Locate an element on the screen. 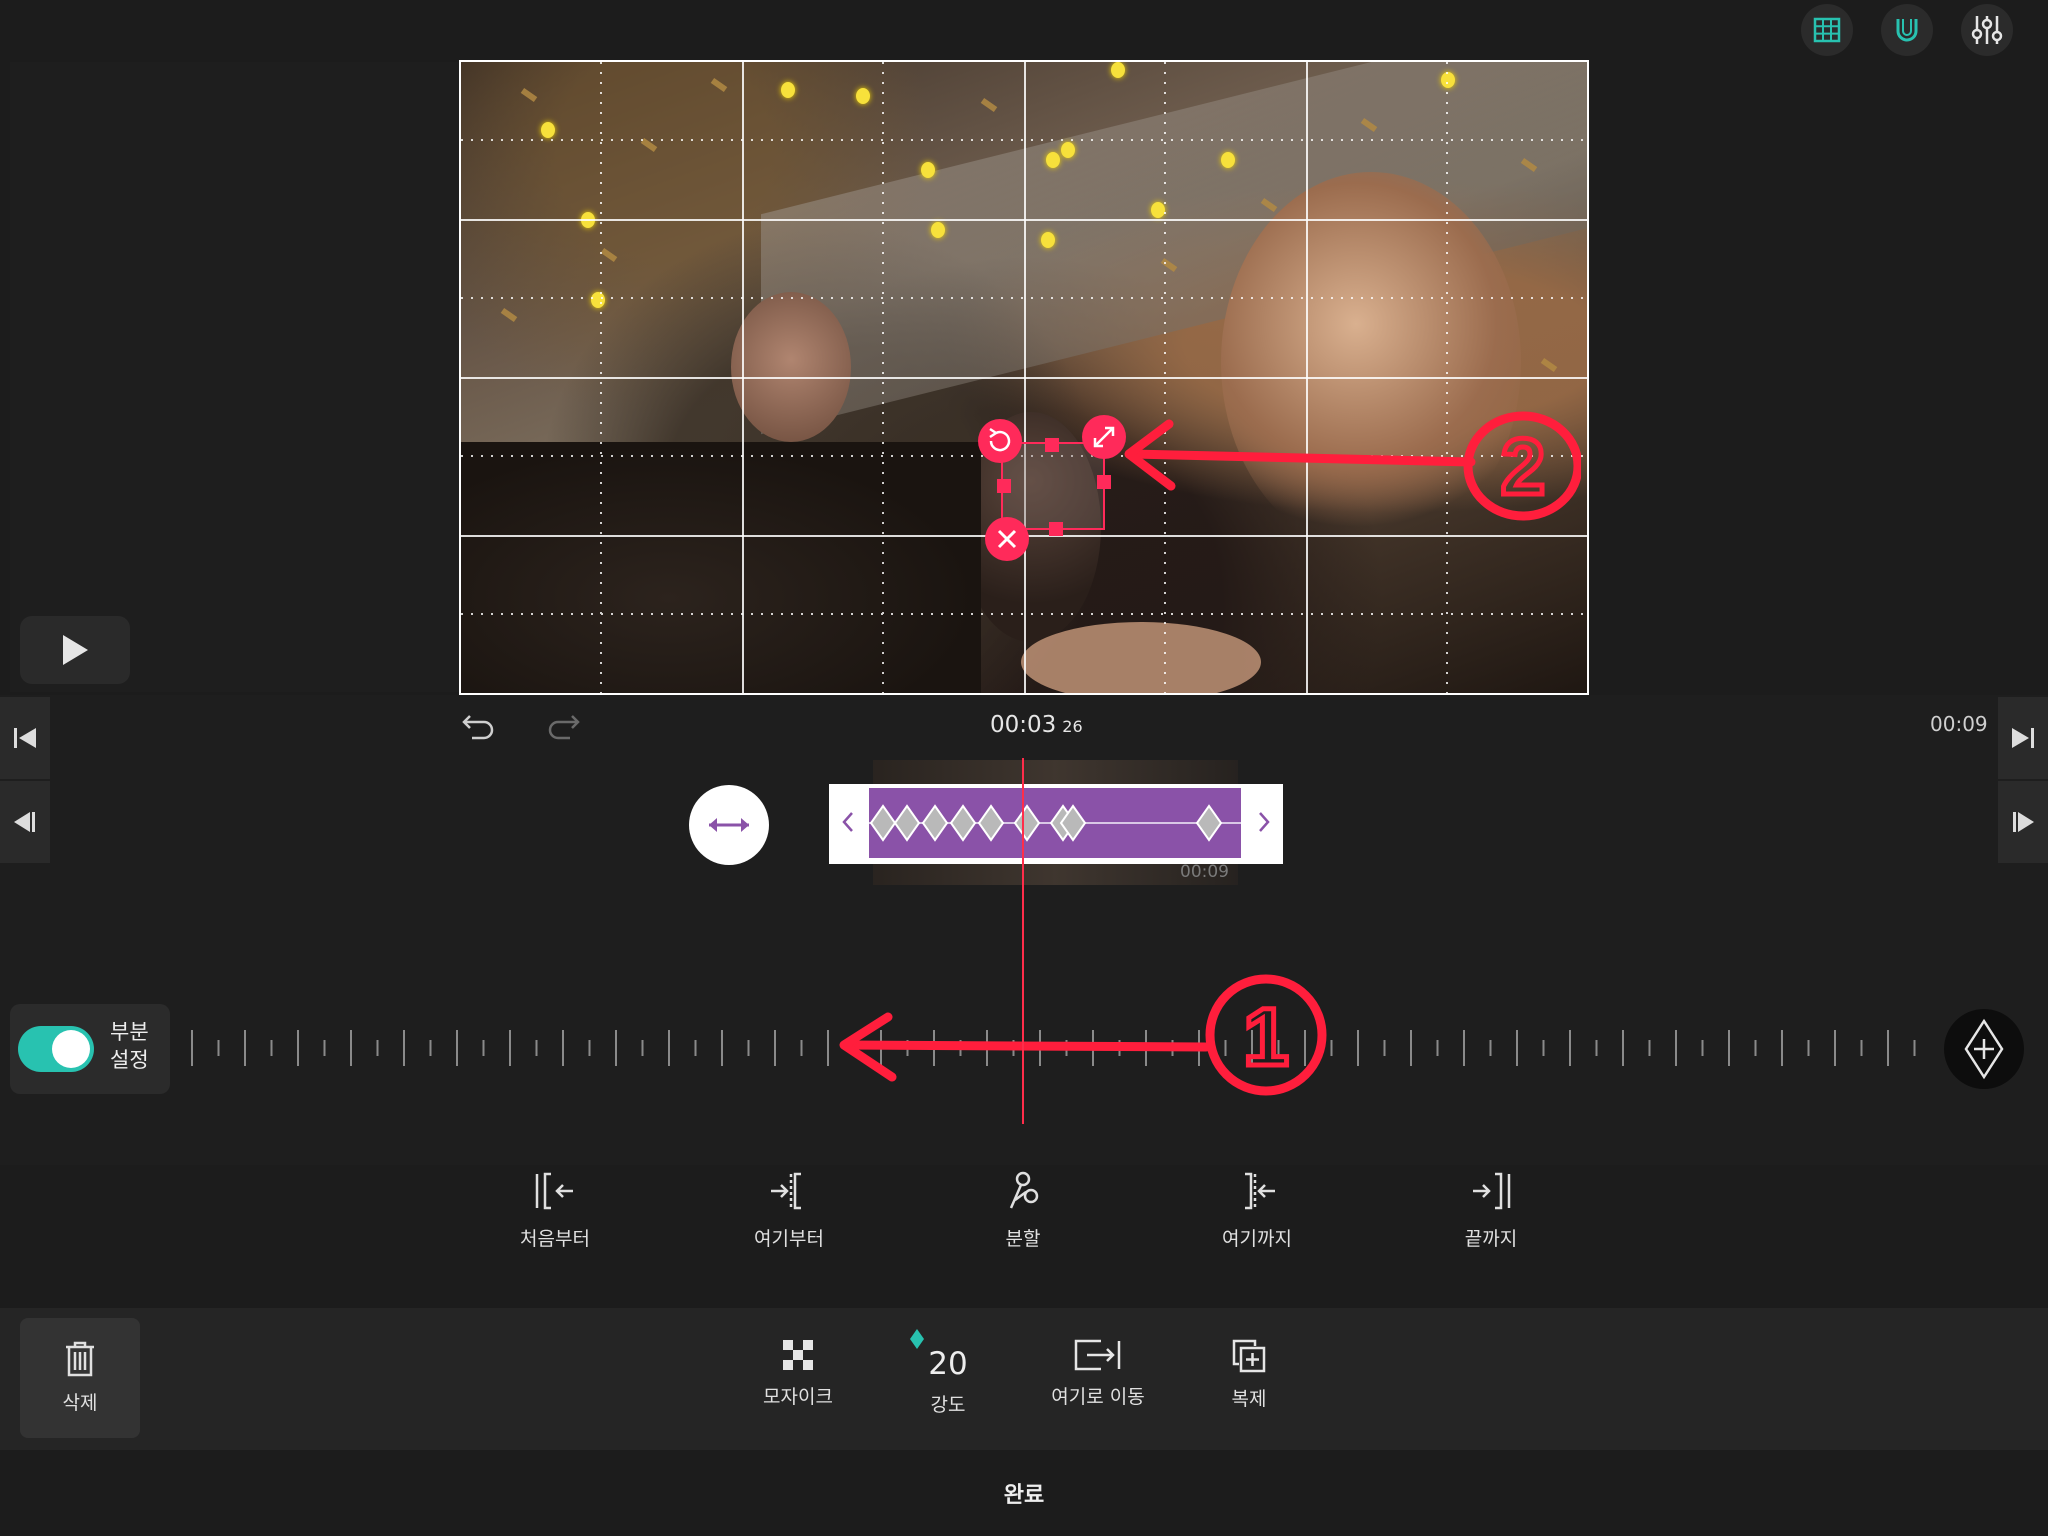 The width and height of the screenshot is (2048, 1536). playhead is located at coordinates (1023, 941).